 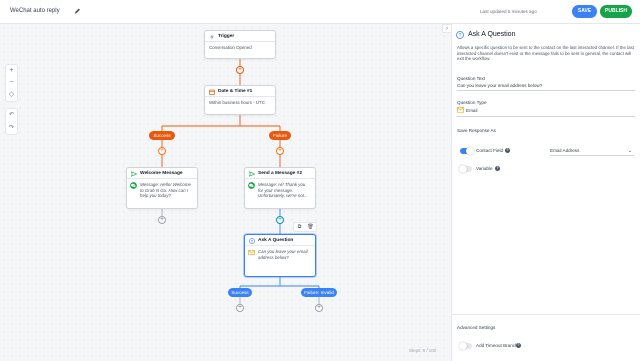 I want to click on trash-icon: 🗑, so click(x=310, y=227).